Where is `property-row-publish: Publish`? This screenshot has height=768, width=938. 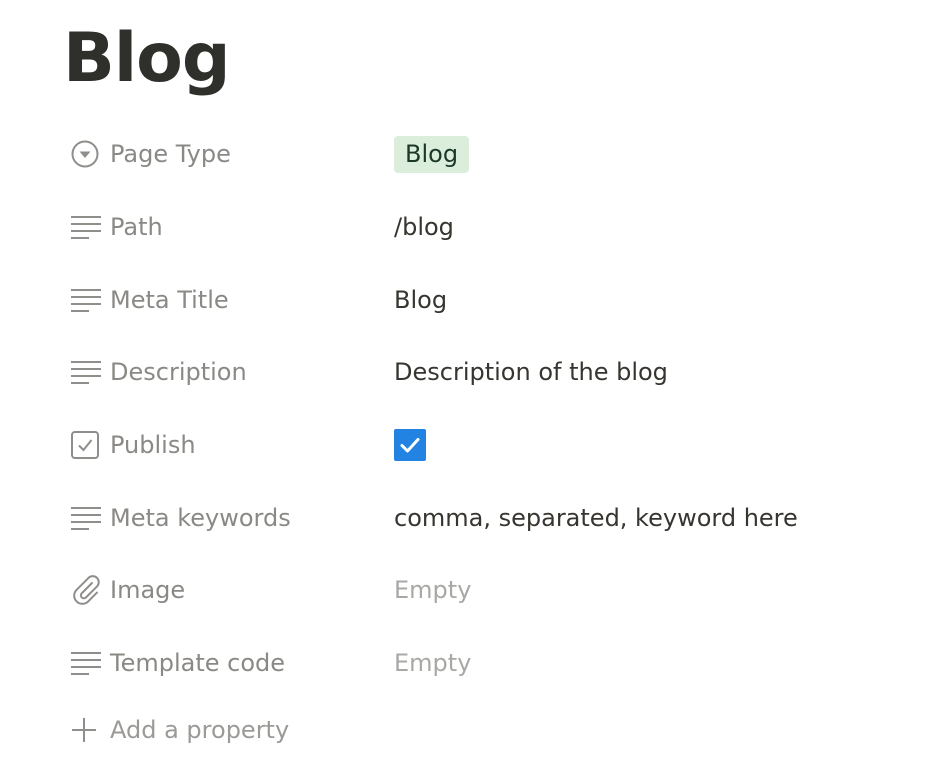
property-row-publish: Publish is located at coordinates (484, 445).